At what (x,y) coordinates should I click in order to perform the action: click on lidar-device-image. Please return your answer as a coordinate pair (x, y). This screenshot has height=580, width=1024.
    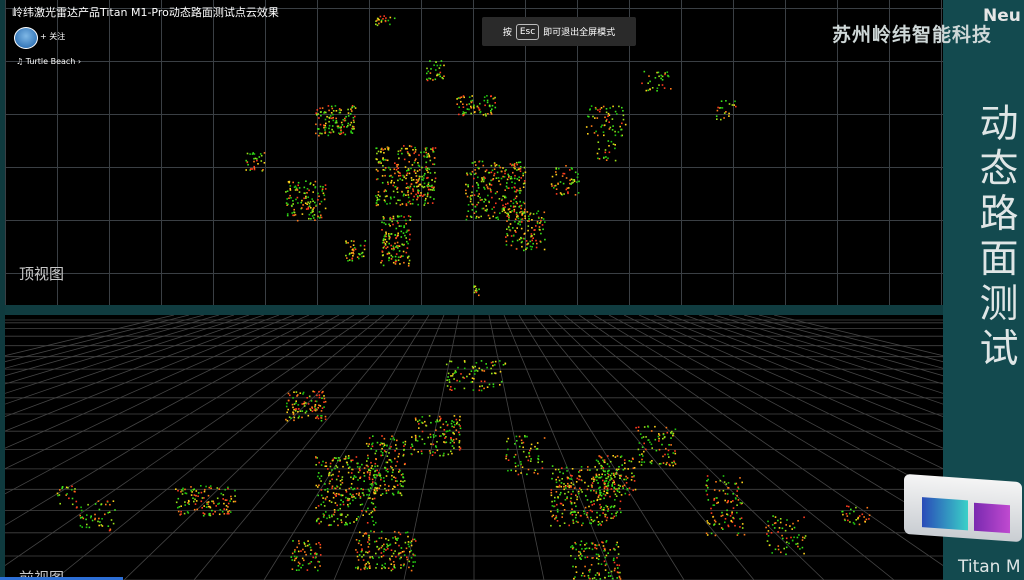
    Looking at the image, I should click on (963, 508).